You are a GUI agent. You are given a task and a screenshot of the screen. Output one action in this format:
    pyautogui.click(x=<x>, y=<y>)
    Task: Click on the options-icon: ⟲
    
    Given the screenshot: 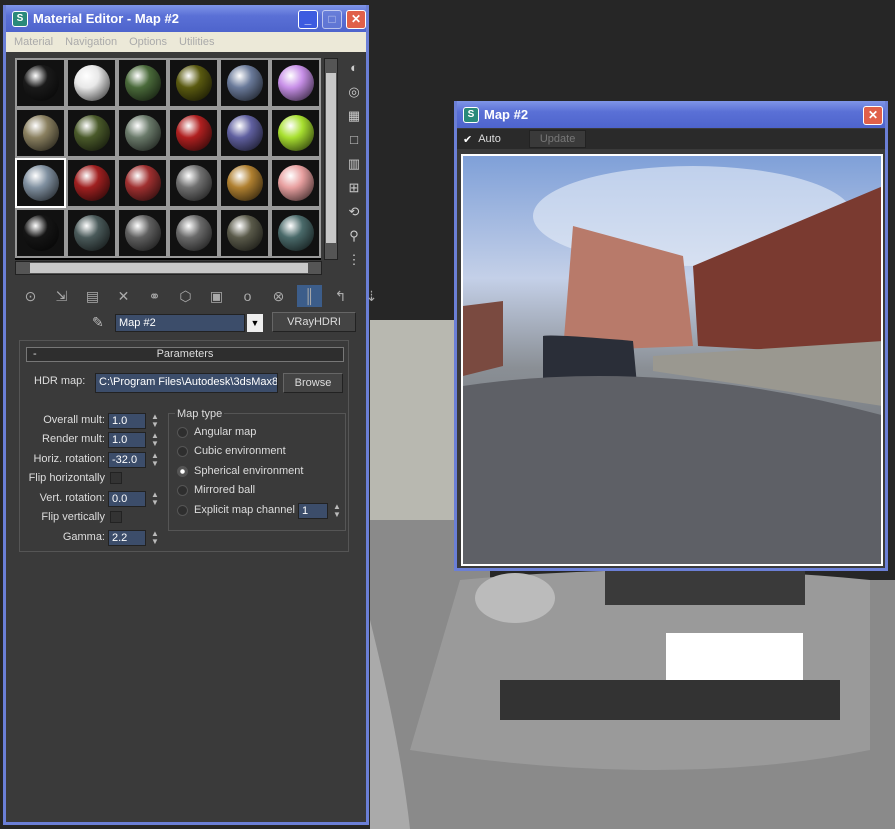 What is the action you would take?
    pyautogui.click(x=354, y=216)
    